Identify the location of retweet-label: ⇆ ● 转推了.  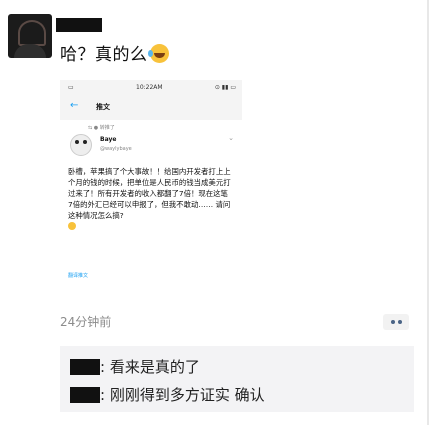
(101, 128).